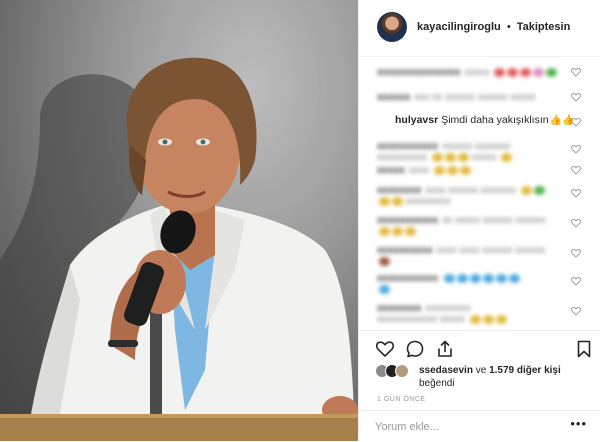 This screenshot has width=600, height=442. What do you see at coordinates (385, 349) in the screenshot?
I see `heart-icon` at bounding box center [385, 349].